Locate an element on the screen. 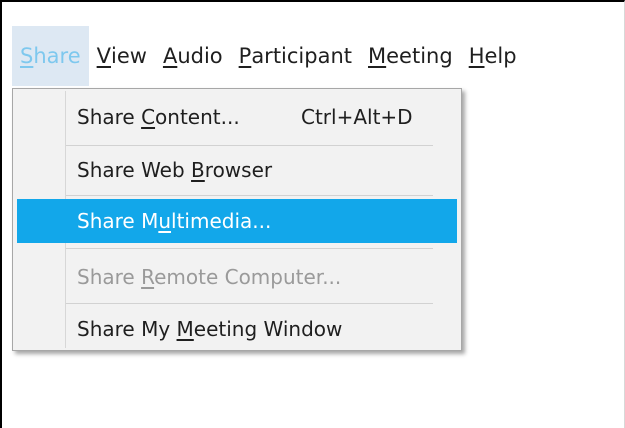 The image size is (625, 428). menu-meeting: Meeting is located at coordinates (410, 56).